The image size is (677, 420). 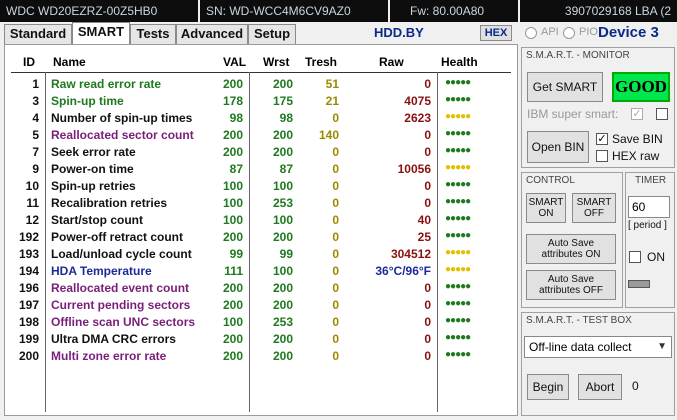 What do you see at coordinates (28, 305) in the screenshot?
I see `attr-id: 197` at bounding box center [28, 305].